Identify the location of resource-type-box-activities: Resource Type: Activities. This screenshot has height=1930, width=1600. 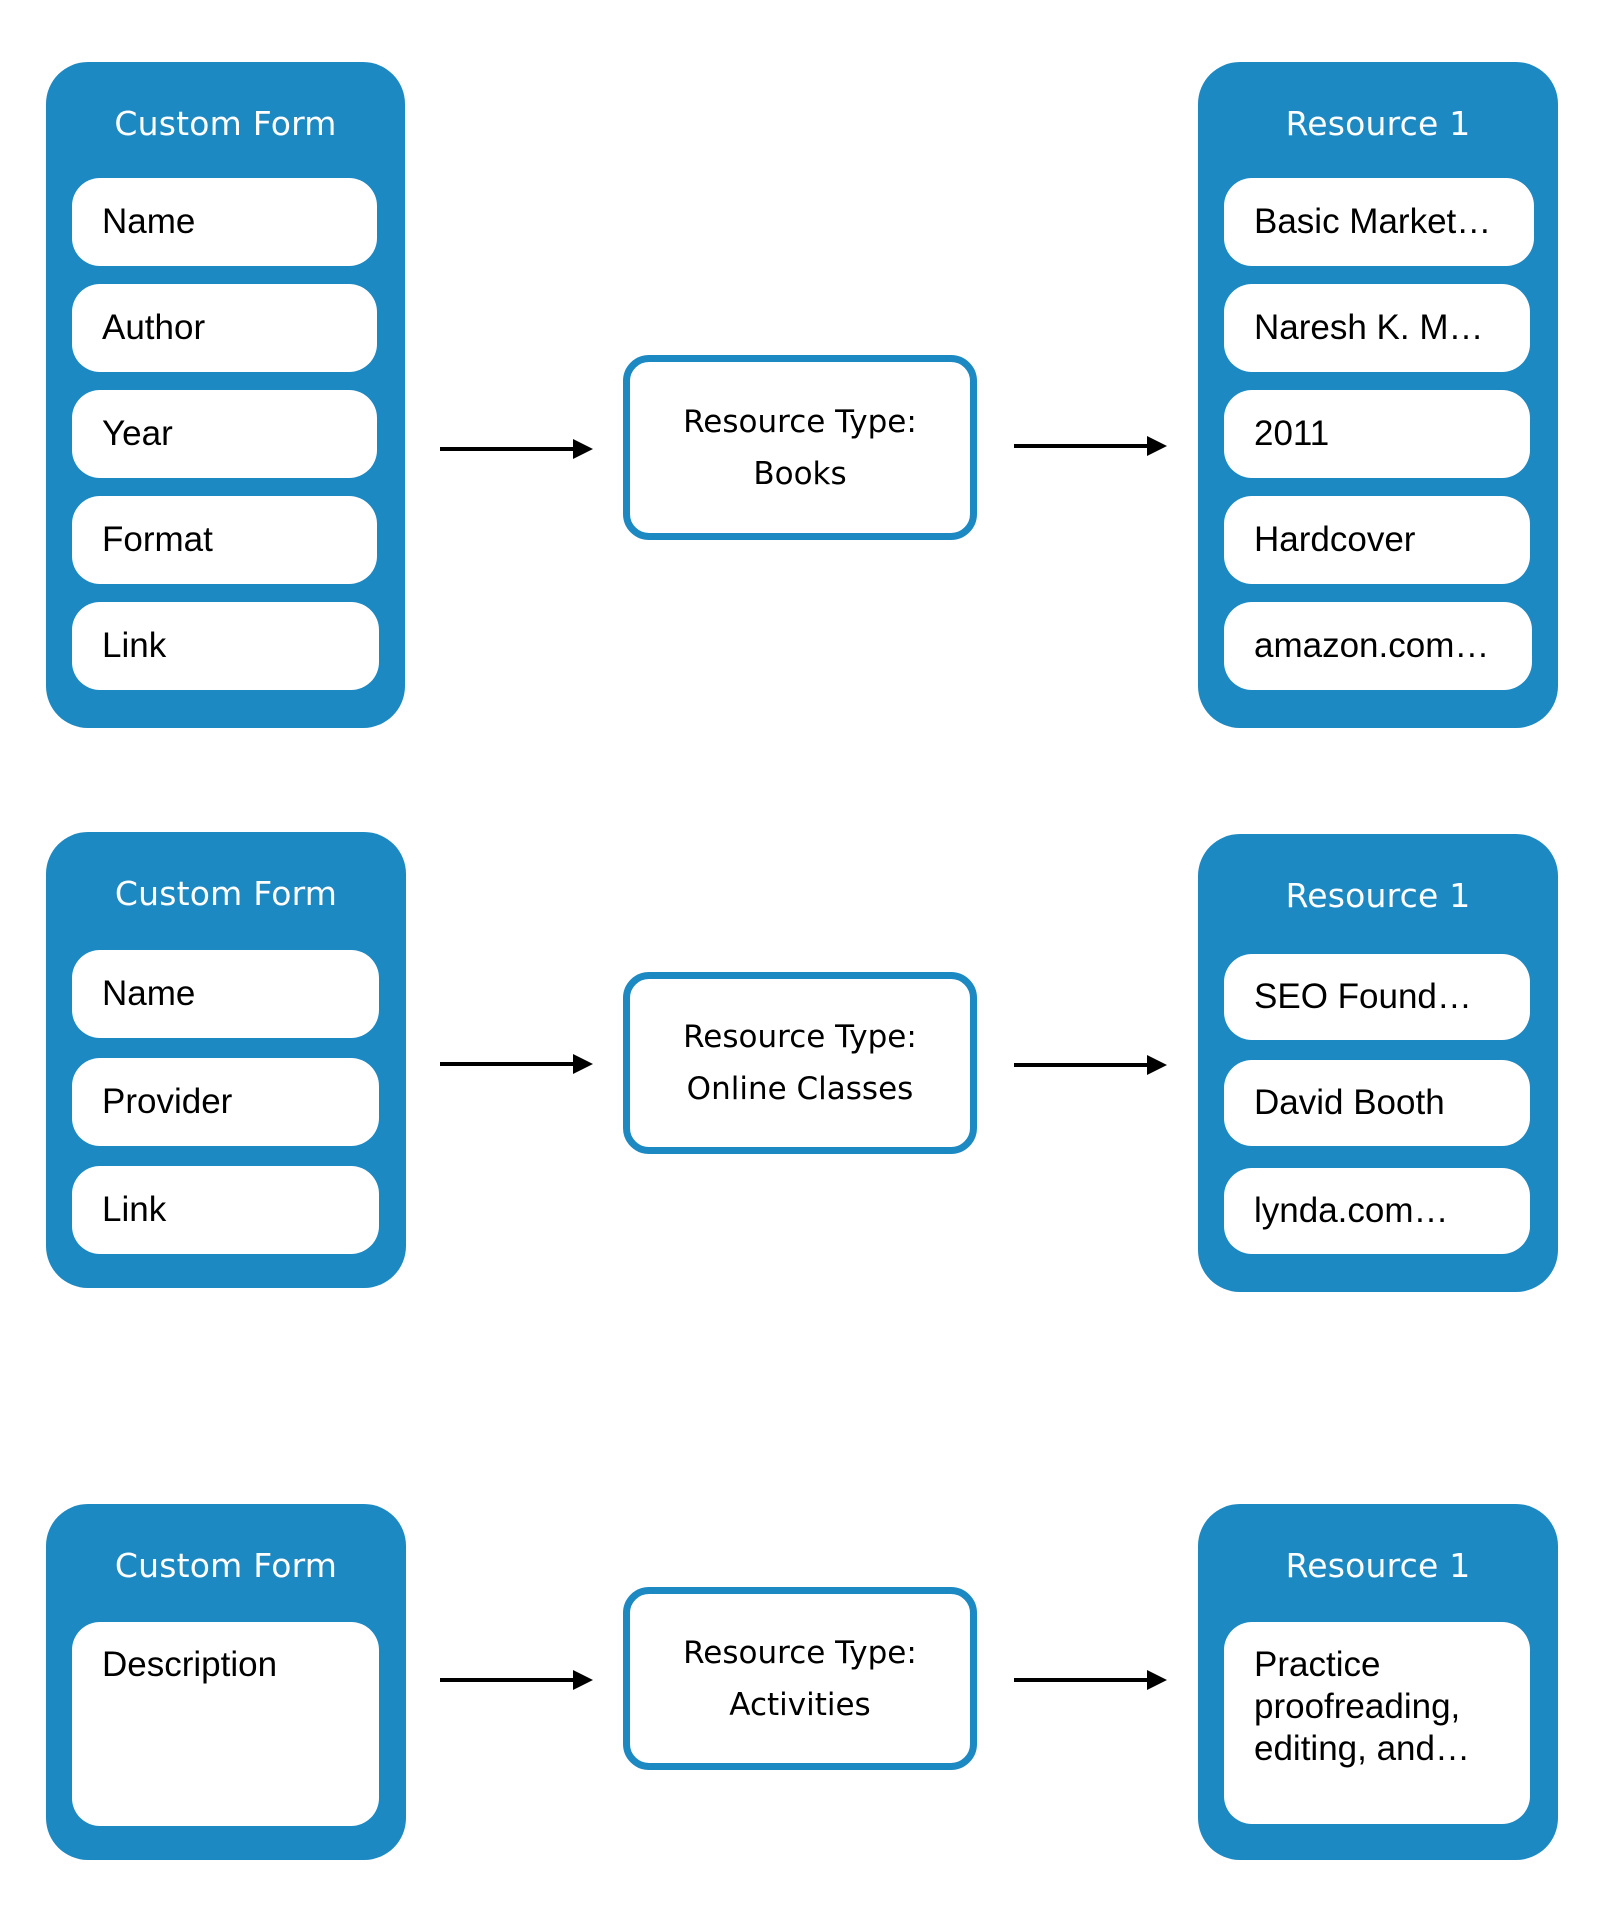
(800, 1678).